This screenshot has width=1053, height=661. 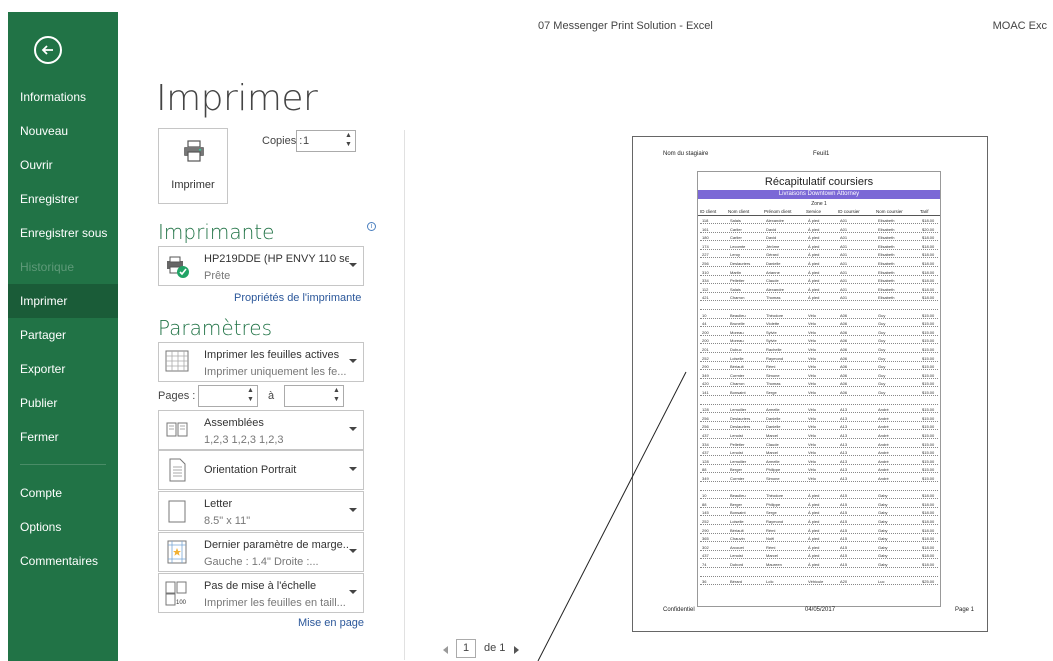 What do you see at coordinates (844, 289) in the screenshot?
I see `preview-cell: A01` at bounding box center [844, 289].